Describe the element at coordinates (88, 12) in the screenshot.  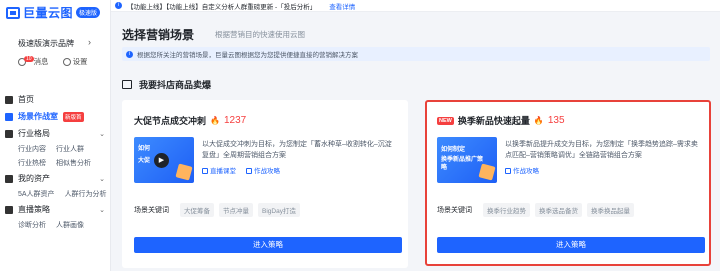
I see `brand-badge: 极速版` at that location.